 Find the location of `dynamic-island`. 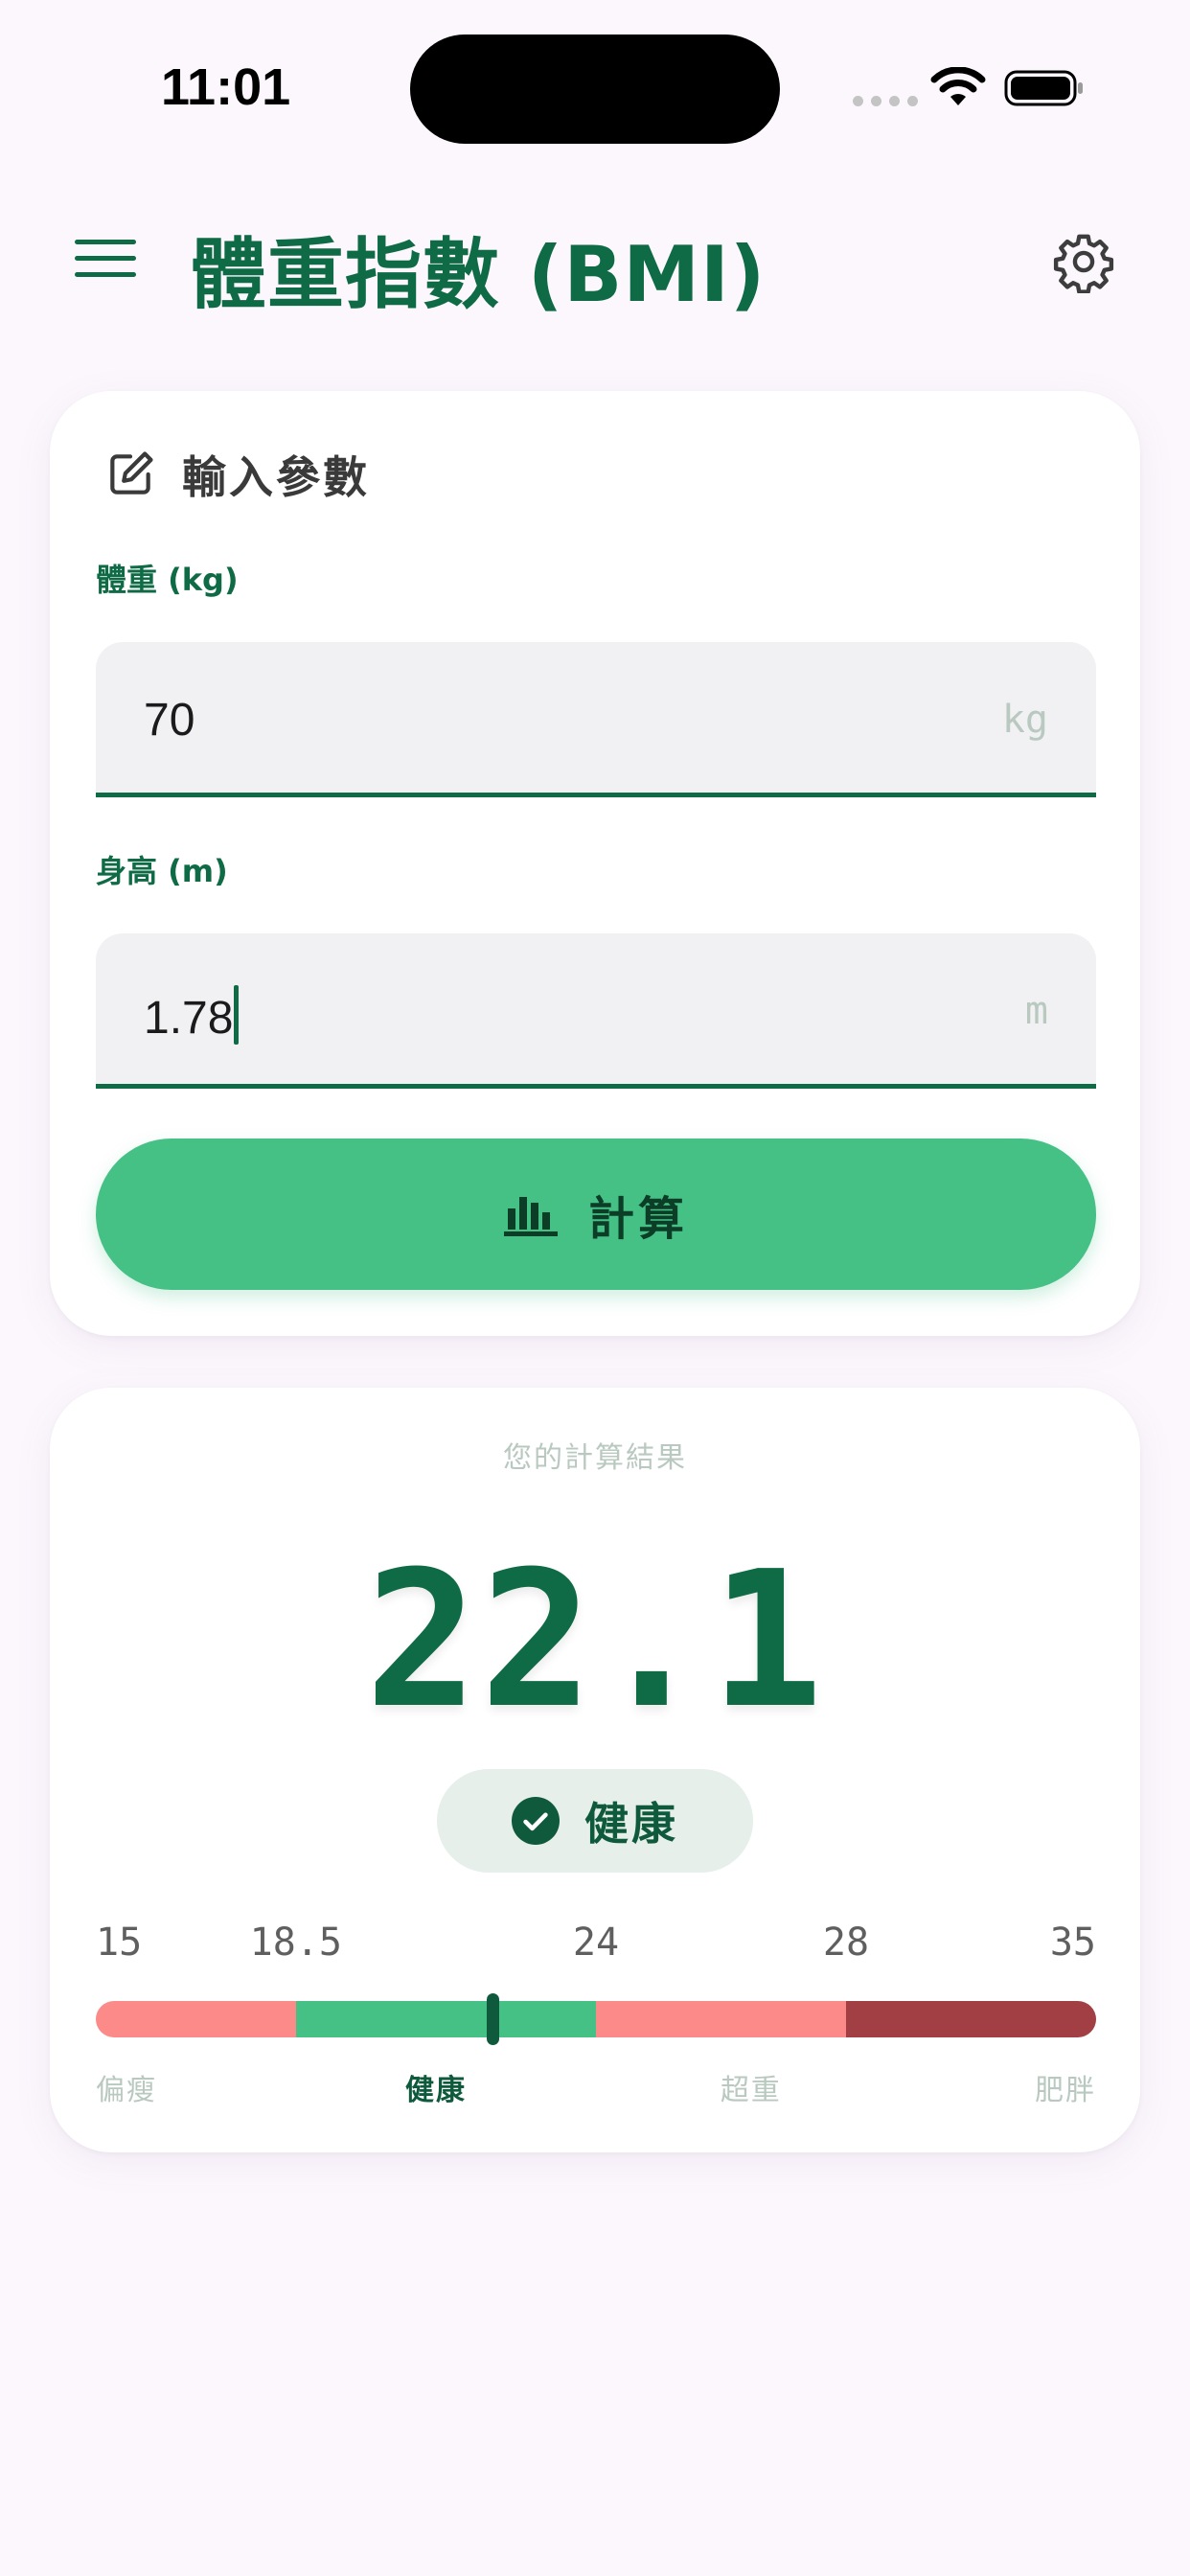

dynamic-island is located at coordinates (595, 89).